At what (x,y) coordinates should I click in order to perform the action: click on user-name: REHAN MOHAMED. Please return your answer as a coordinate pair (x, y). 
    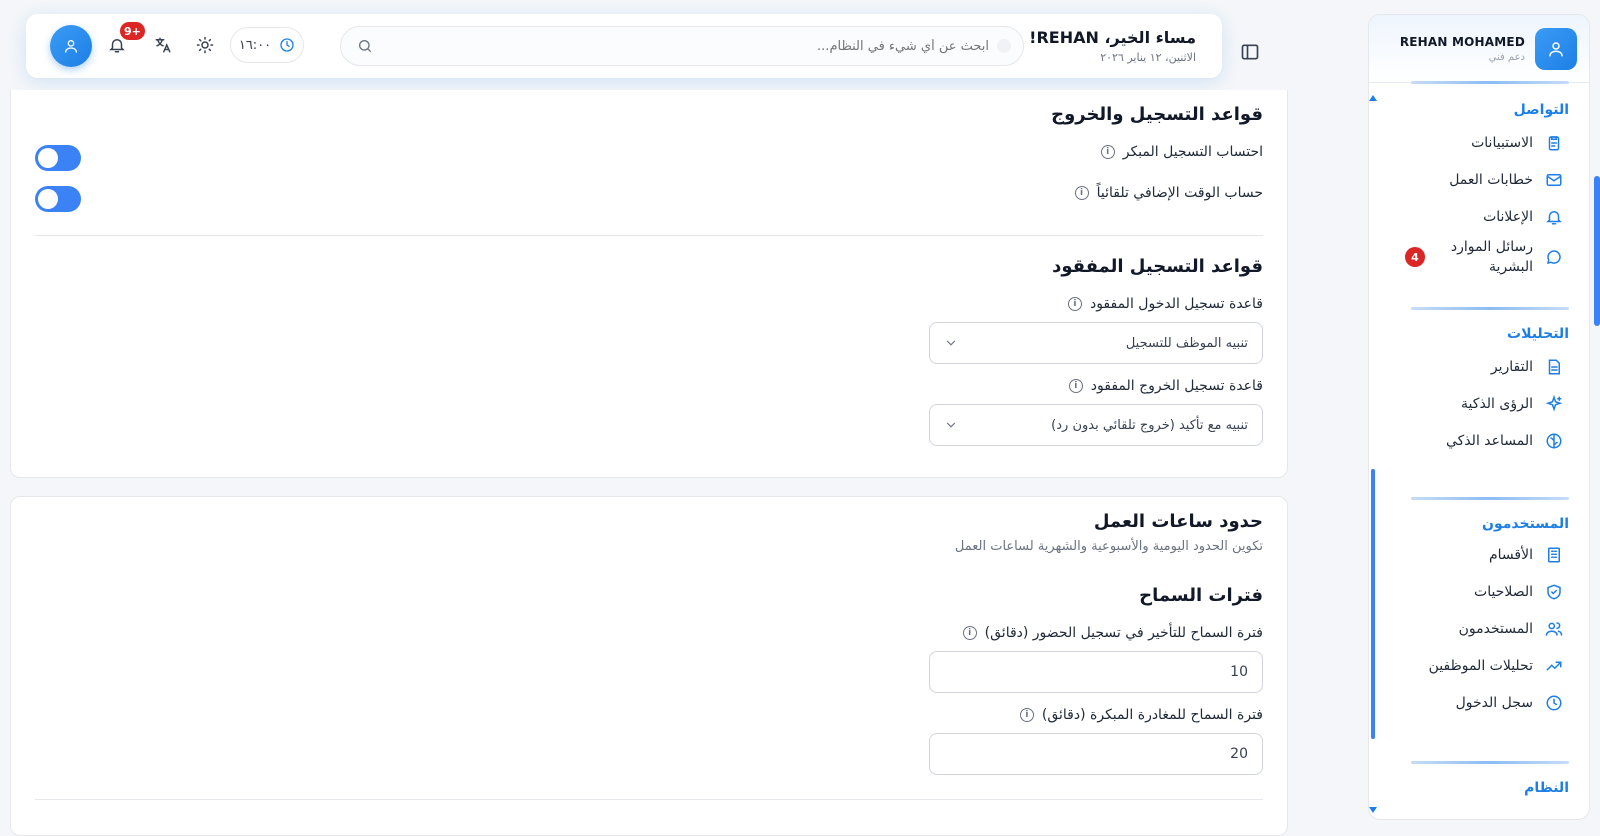
    Looking at the image, I should click on (1462, 41).